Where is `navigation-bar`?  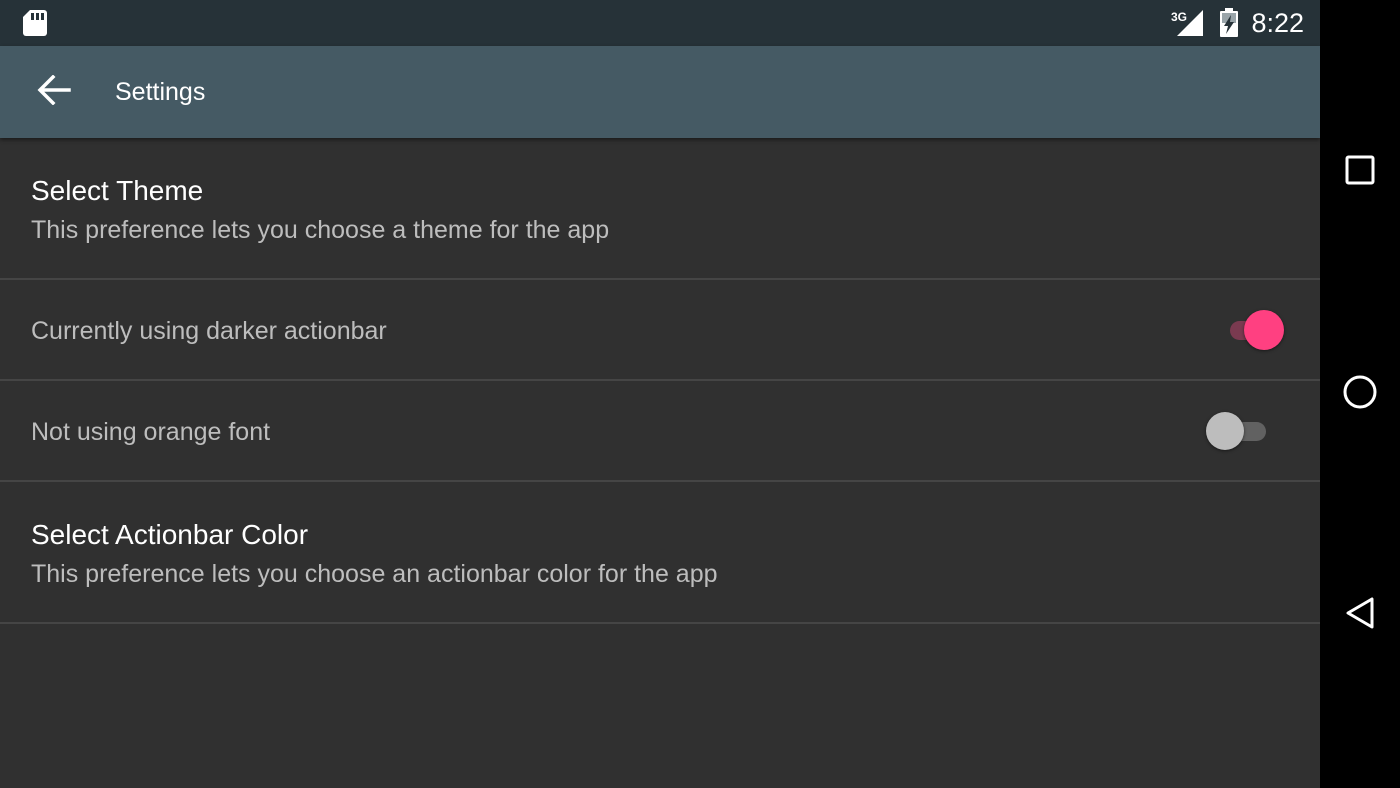
navigation-bar is located at coordinates (1360, 394).